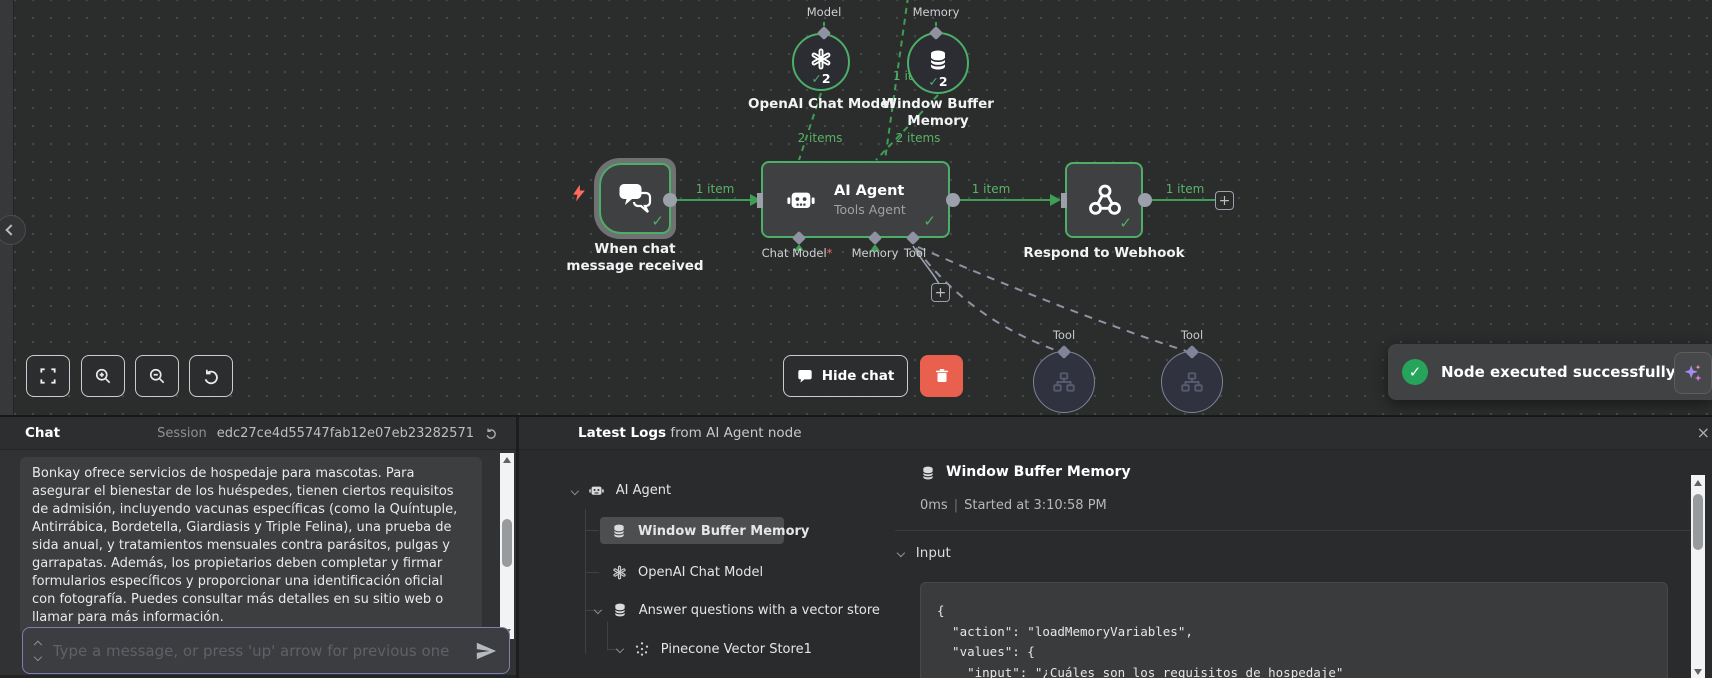 Image resolution: width=1712 pixels, height=678 pixels. I want to click on edge-label-agent-respond: 1 item, so click(991, 189).